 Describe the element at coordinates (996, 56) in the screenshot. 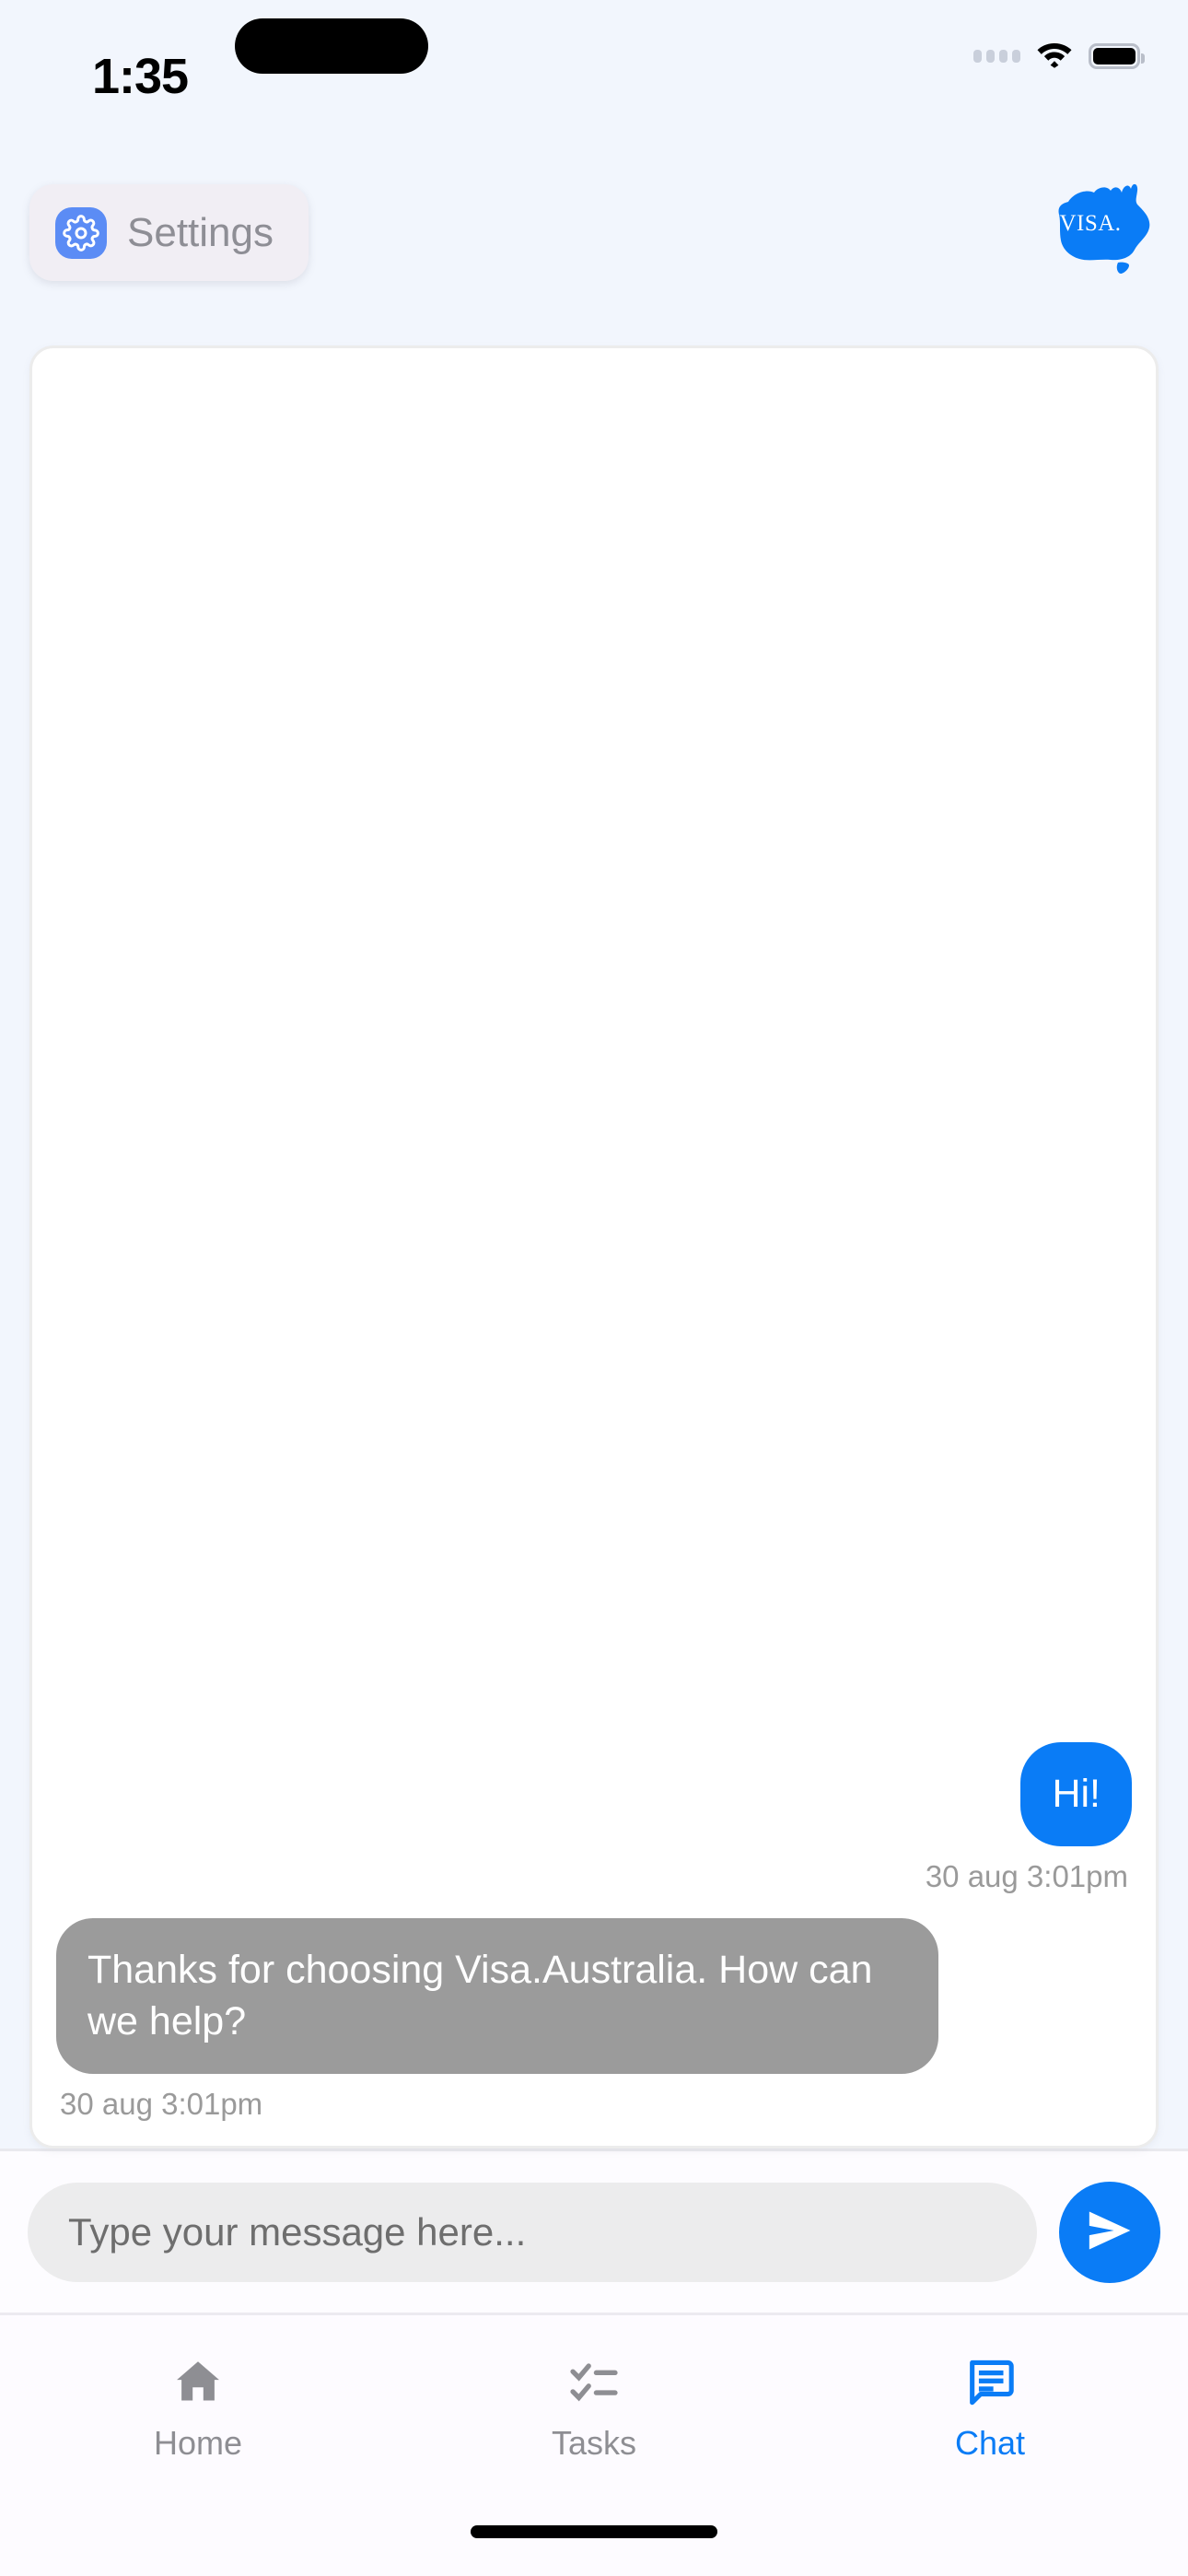

I see `cellular-dots-icon` at that location.